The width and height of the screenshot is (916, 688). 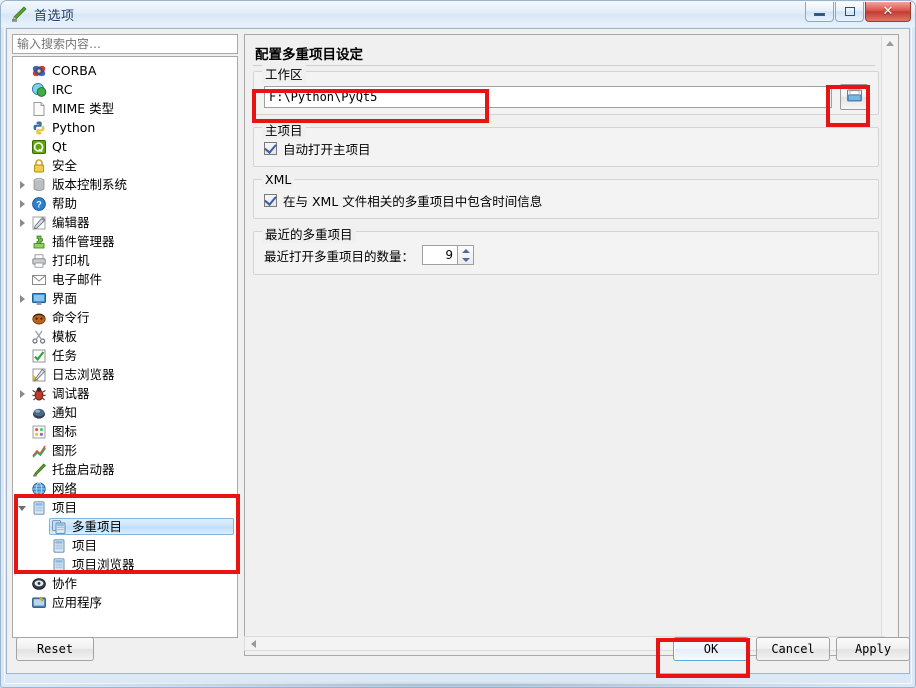 I want to click on tree-item-content: CORBA, so click(x=131, y=70).